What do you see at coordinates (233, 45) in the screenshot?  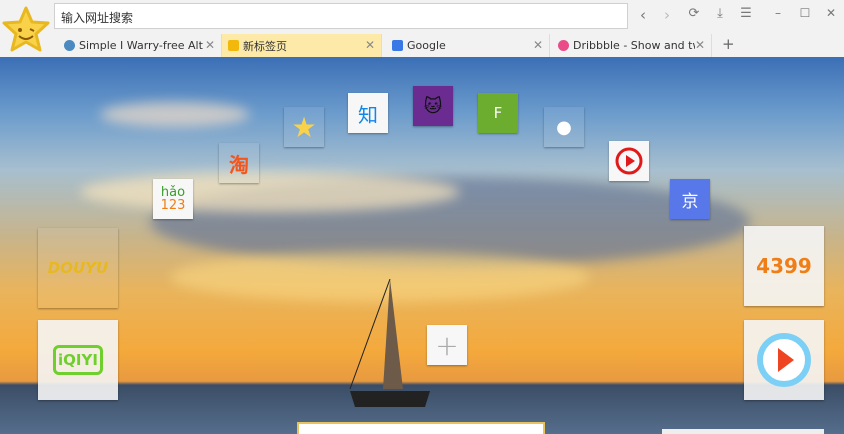 I see `grid-icon` at bounding box center [233, 45].